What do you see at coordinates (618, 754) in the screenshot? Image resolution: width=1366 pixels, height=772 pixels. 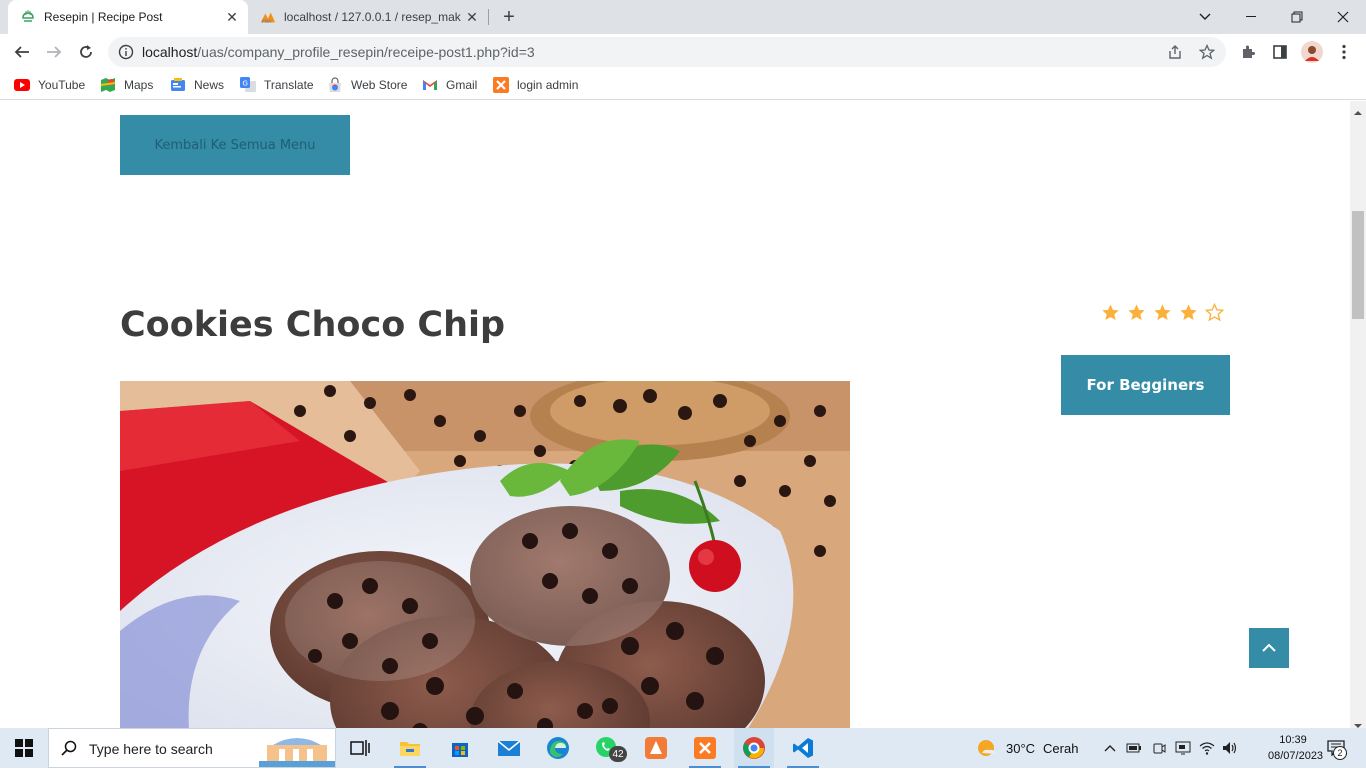 I see `whatsapp-badge: 42` at bounding box center [618, 754].